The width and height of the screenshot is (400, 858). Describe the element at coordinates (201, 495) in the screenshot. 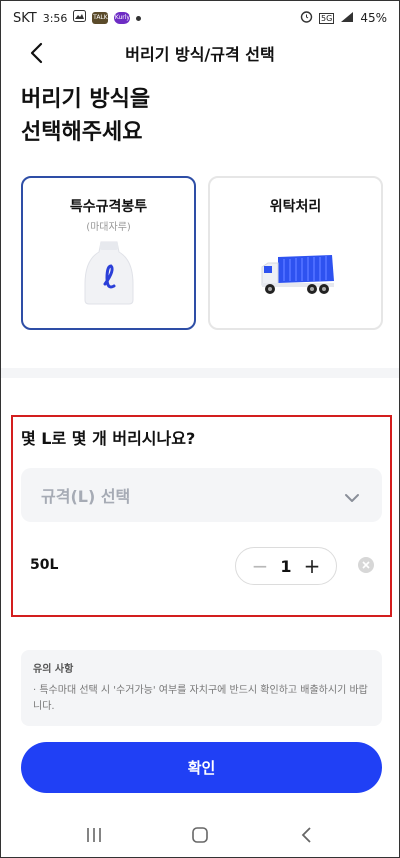

I see `size-select: 규격(L) 선택` at that location.